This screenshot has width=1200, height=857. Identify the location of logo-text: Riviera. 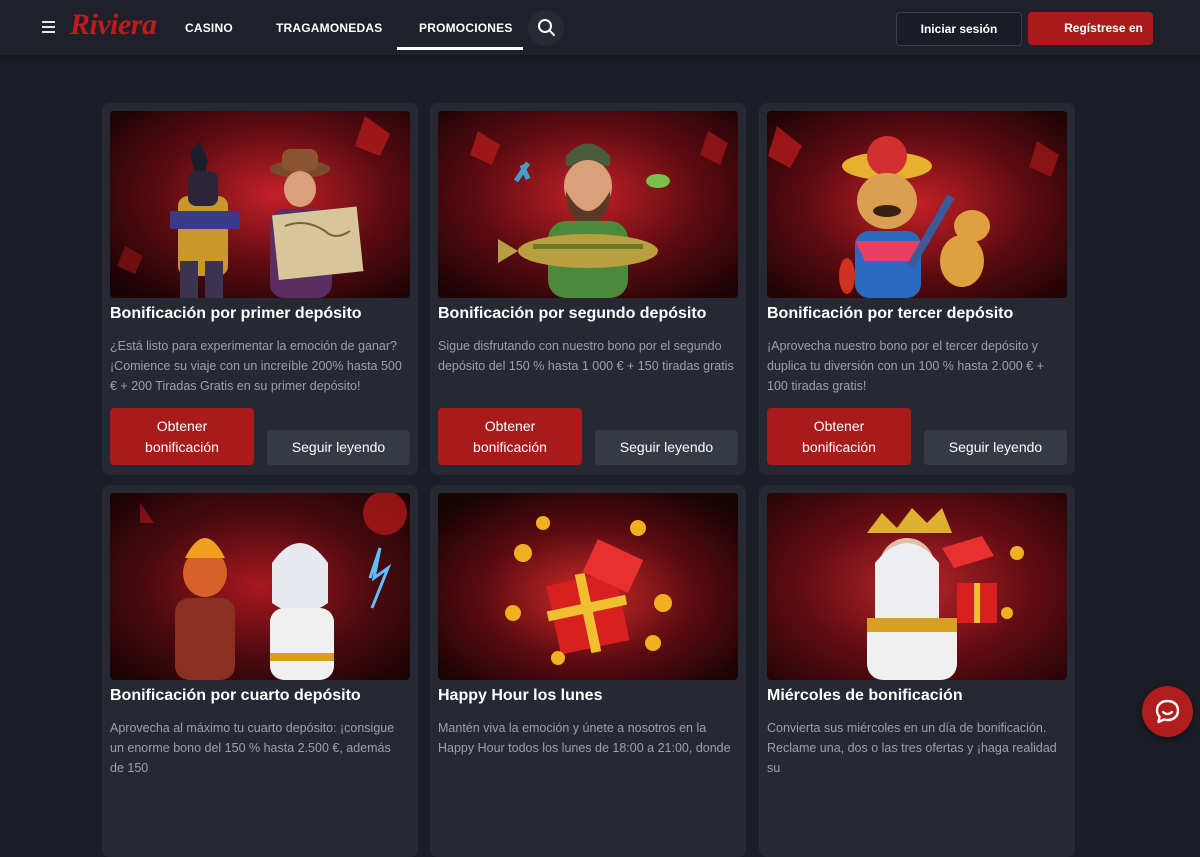
(113, 24).